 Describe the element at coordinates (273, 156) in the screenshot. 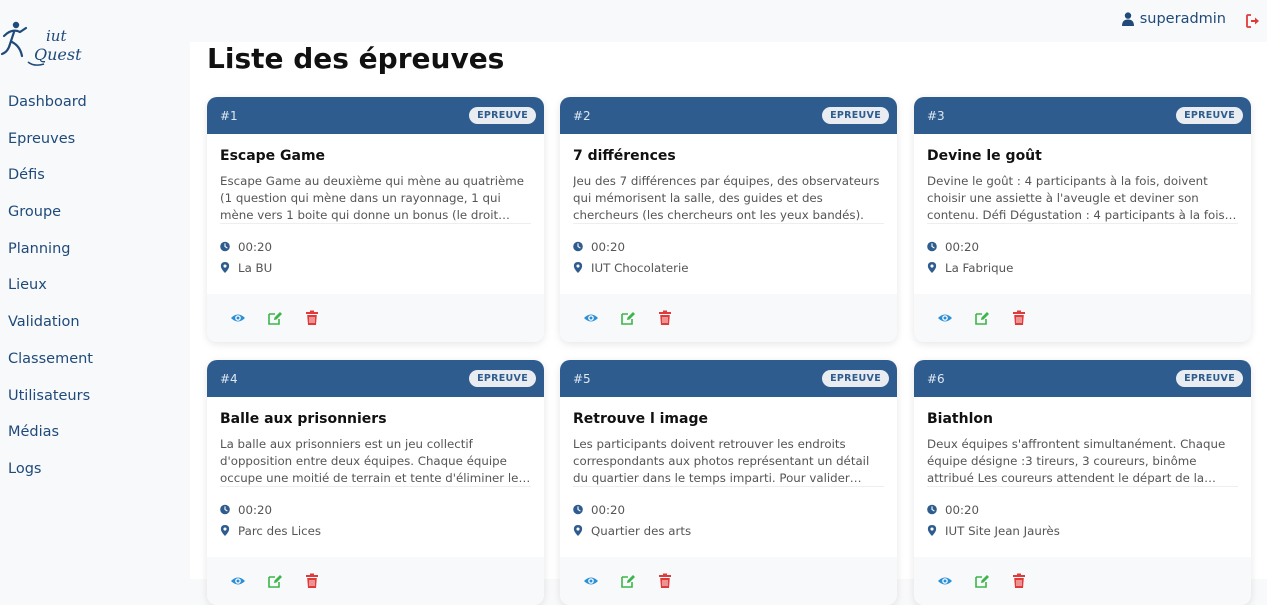

I see `card-title: Escape Game` at that location.